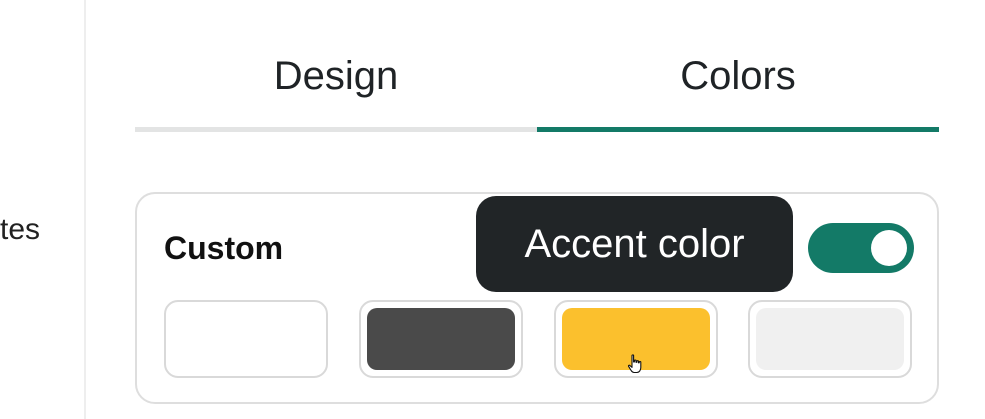 The width and height of the screenshot is (985, 419). I want to click on swatch-light-gray-fill, so click(830, 339).